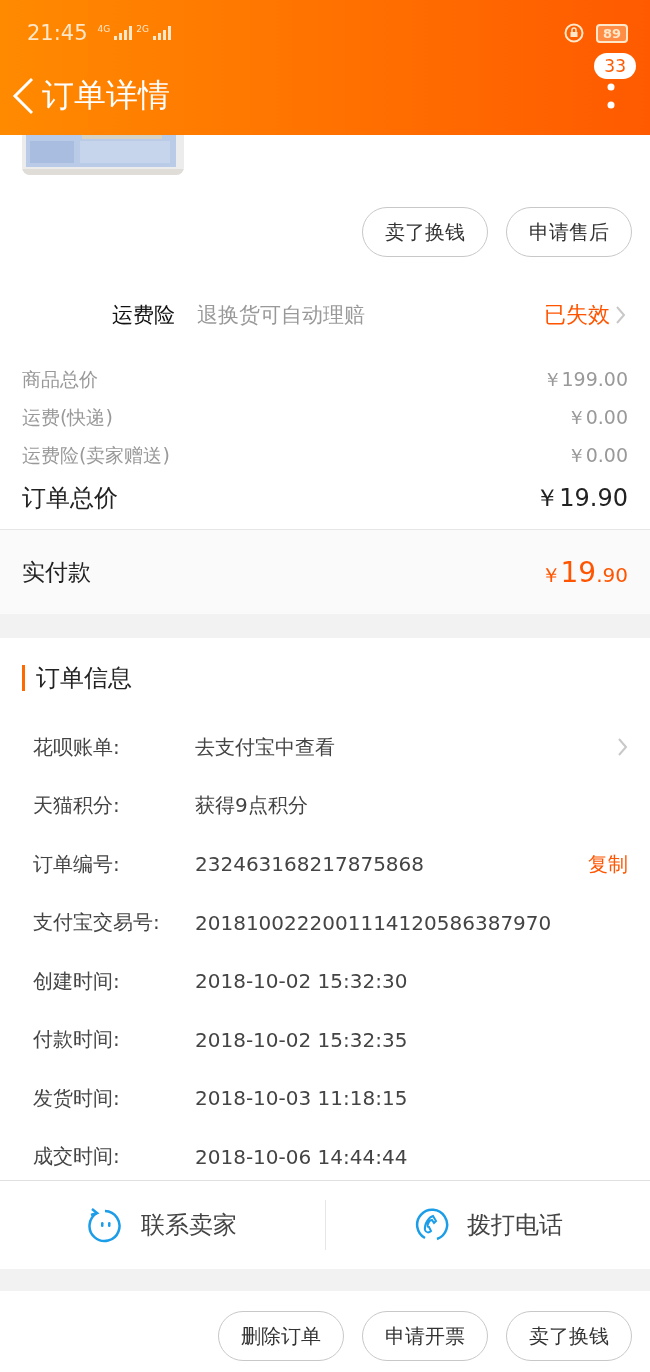  Describe the element at coordinates (573, 33) in the screenshot. I see `lock-icon` at that location.